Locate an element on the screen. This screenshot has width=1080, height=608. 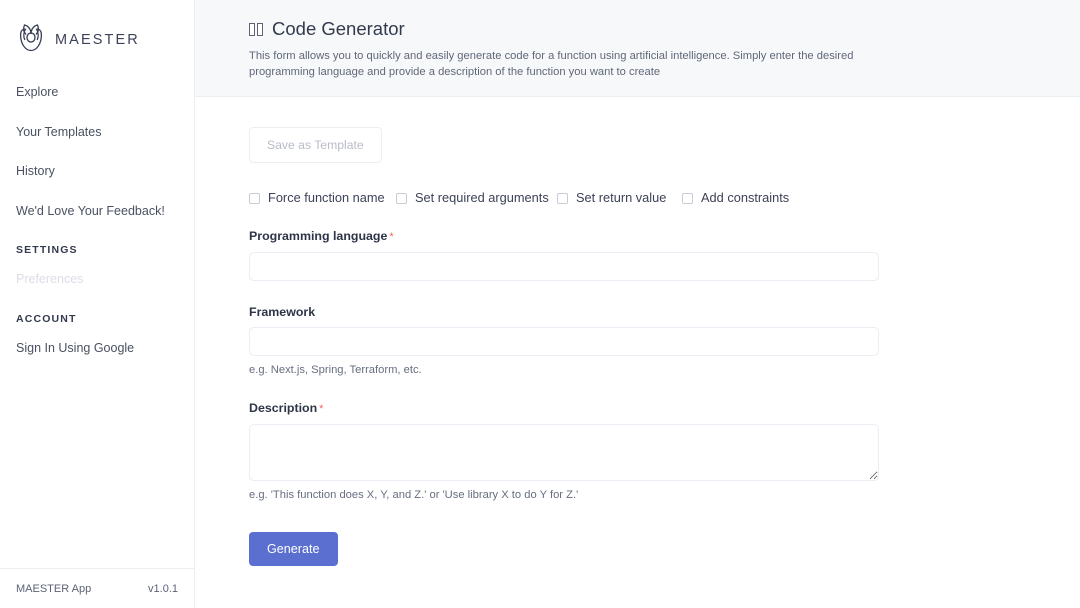
checkbox-add-constraints: Add constraints is located at coordinates (735, 198).